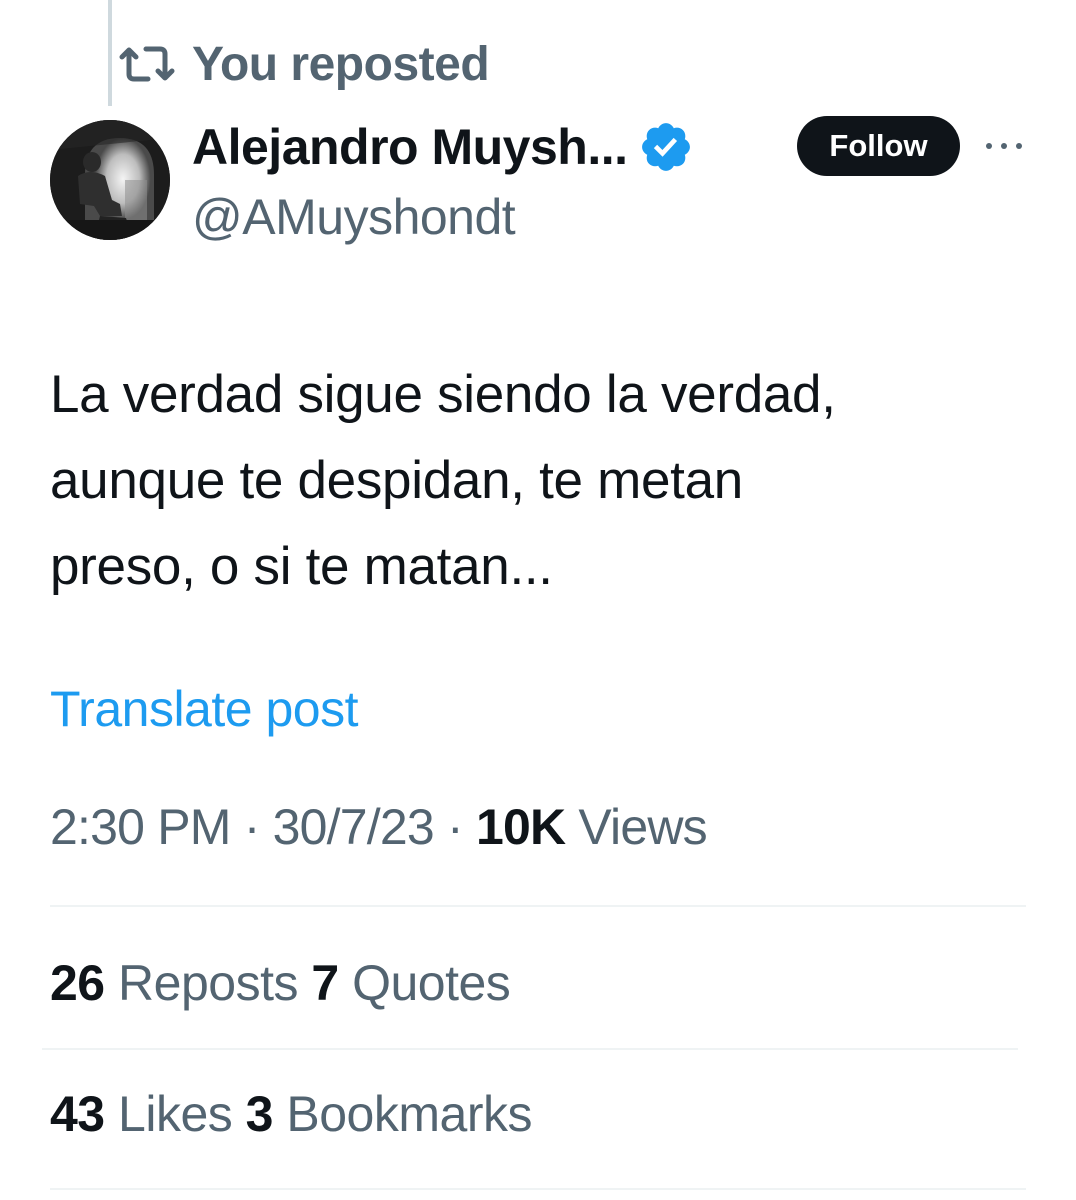 This screenshot has height=1200, width=1076. Describe the element at coordinates (341, 64) in the screenshot. I see `repost-label: You reposted` at that location.